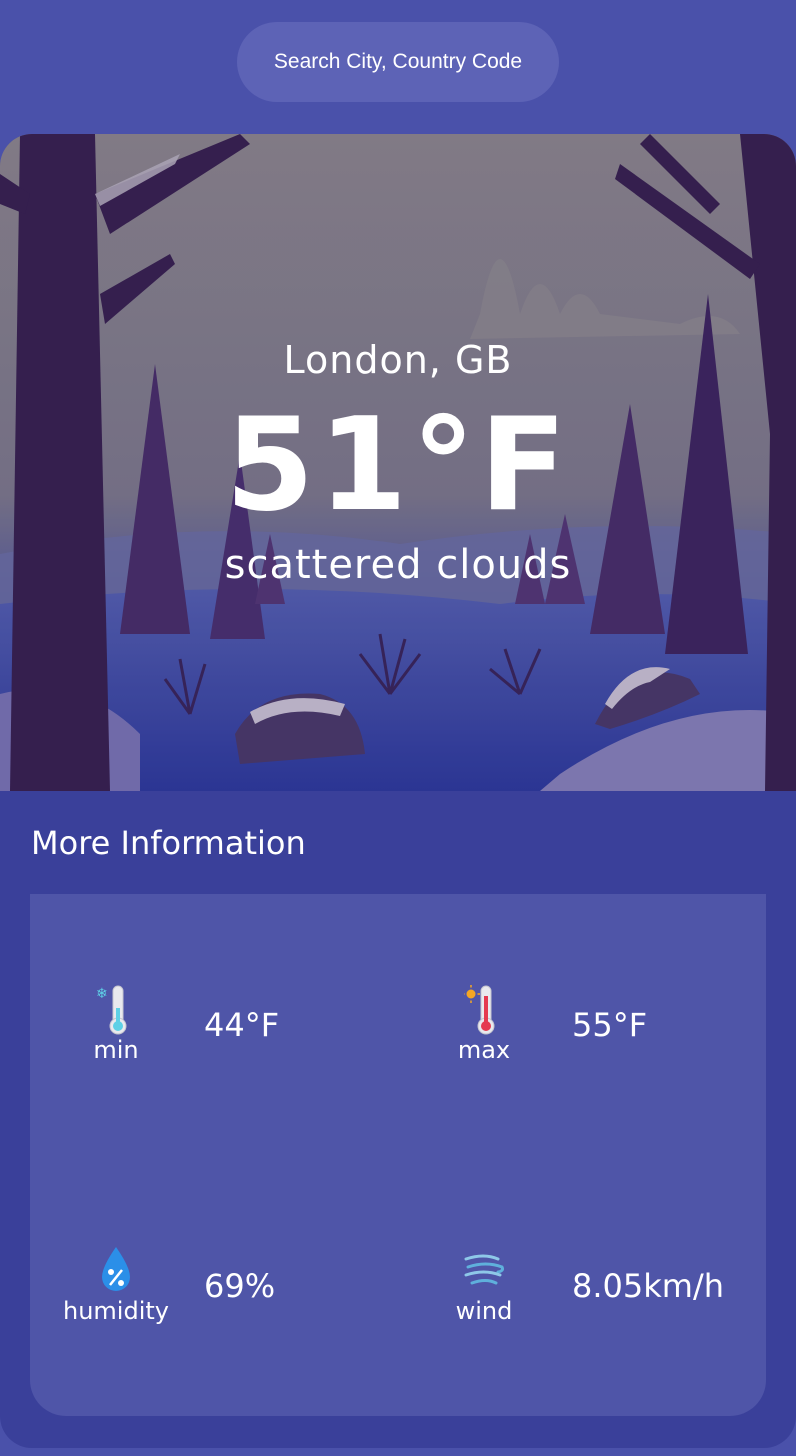  Describe the element at coordinates (116, 1050) in the screenshot. I see `stat-label: min` at that location.